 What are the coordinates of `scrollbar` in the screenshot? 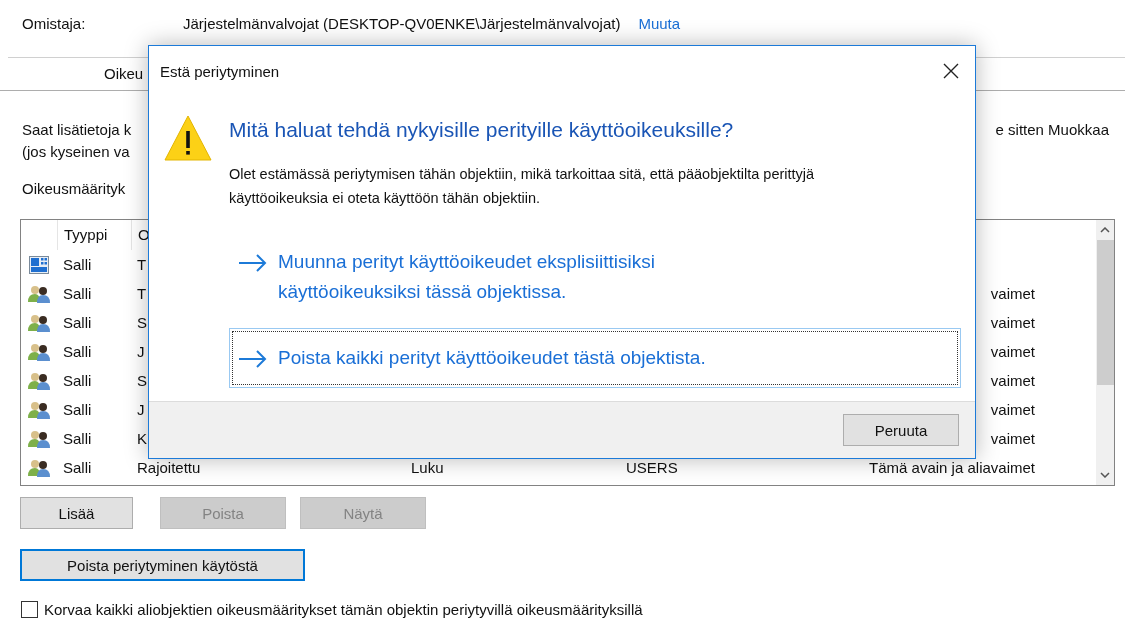 It's located at (1105, 352).